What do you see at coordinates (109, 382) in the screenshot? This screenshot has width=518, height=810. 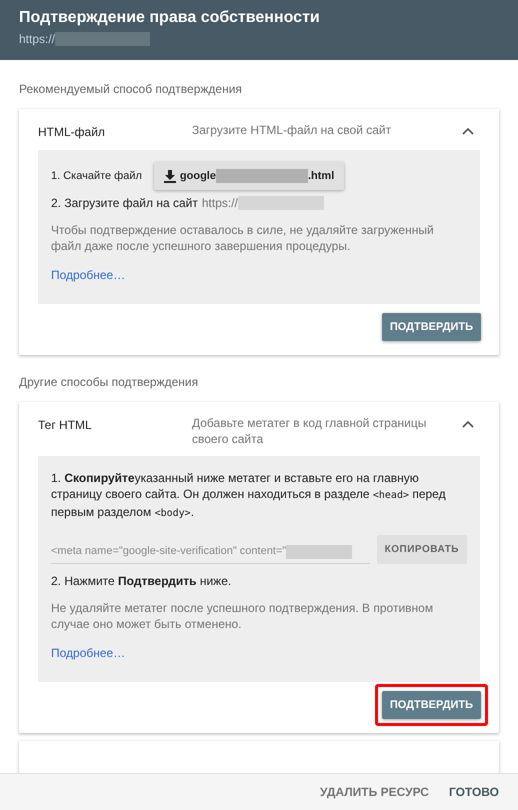 I see `section-label: Другие способы подтверждения` at bounding box center [109, 382].